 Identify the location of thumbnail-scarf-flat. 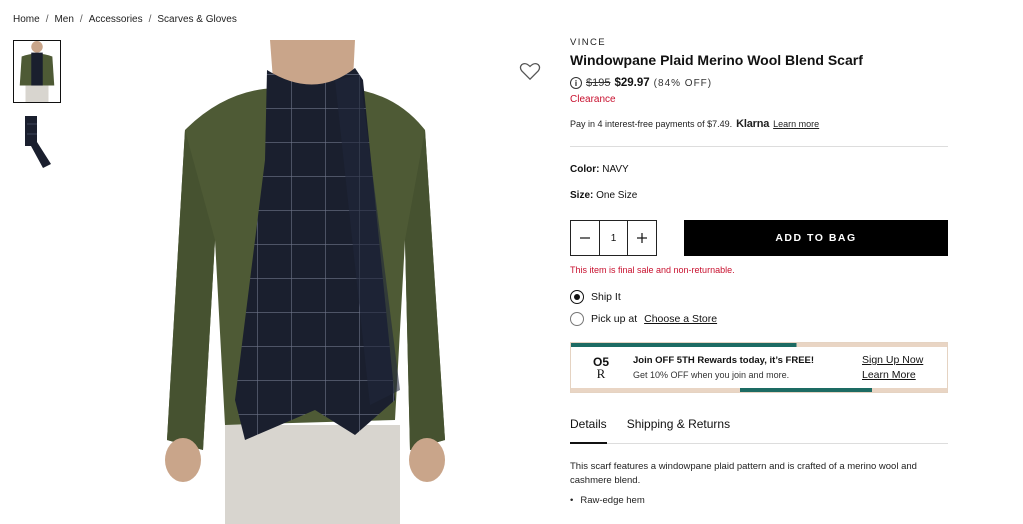
(37, 143).